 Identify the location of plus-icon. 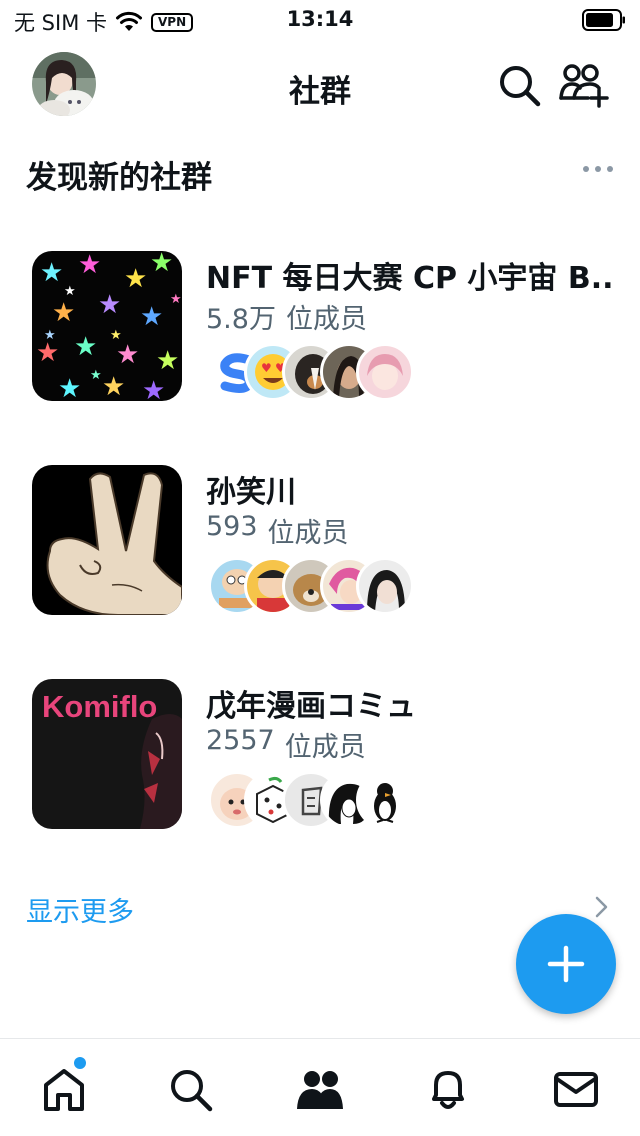
(566, 964).